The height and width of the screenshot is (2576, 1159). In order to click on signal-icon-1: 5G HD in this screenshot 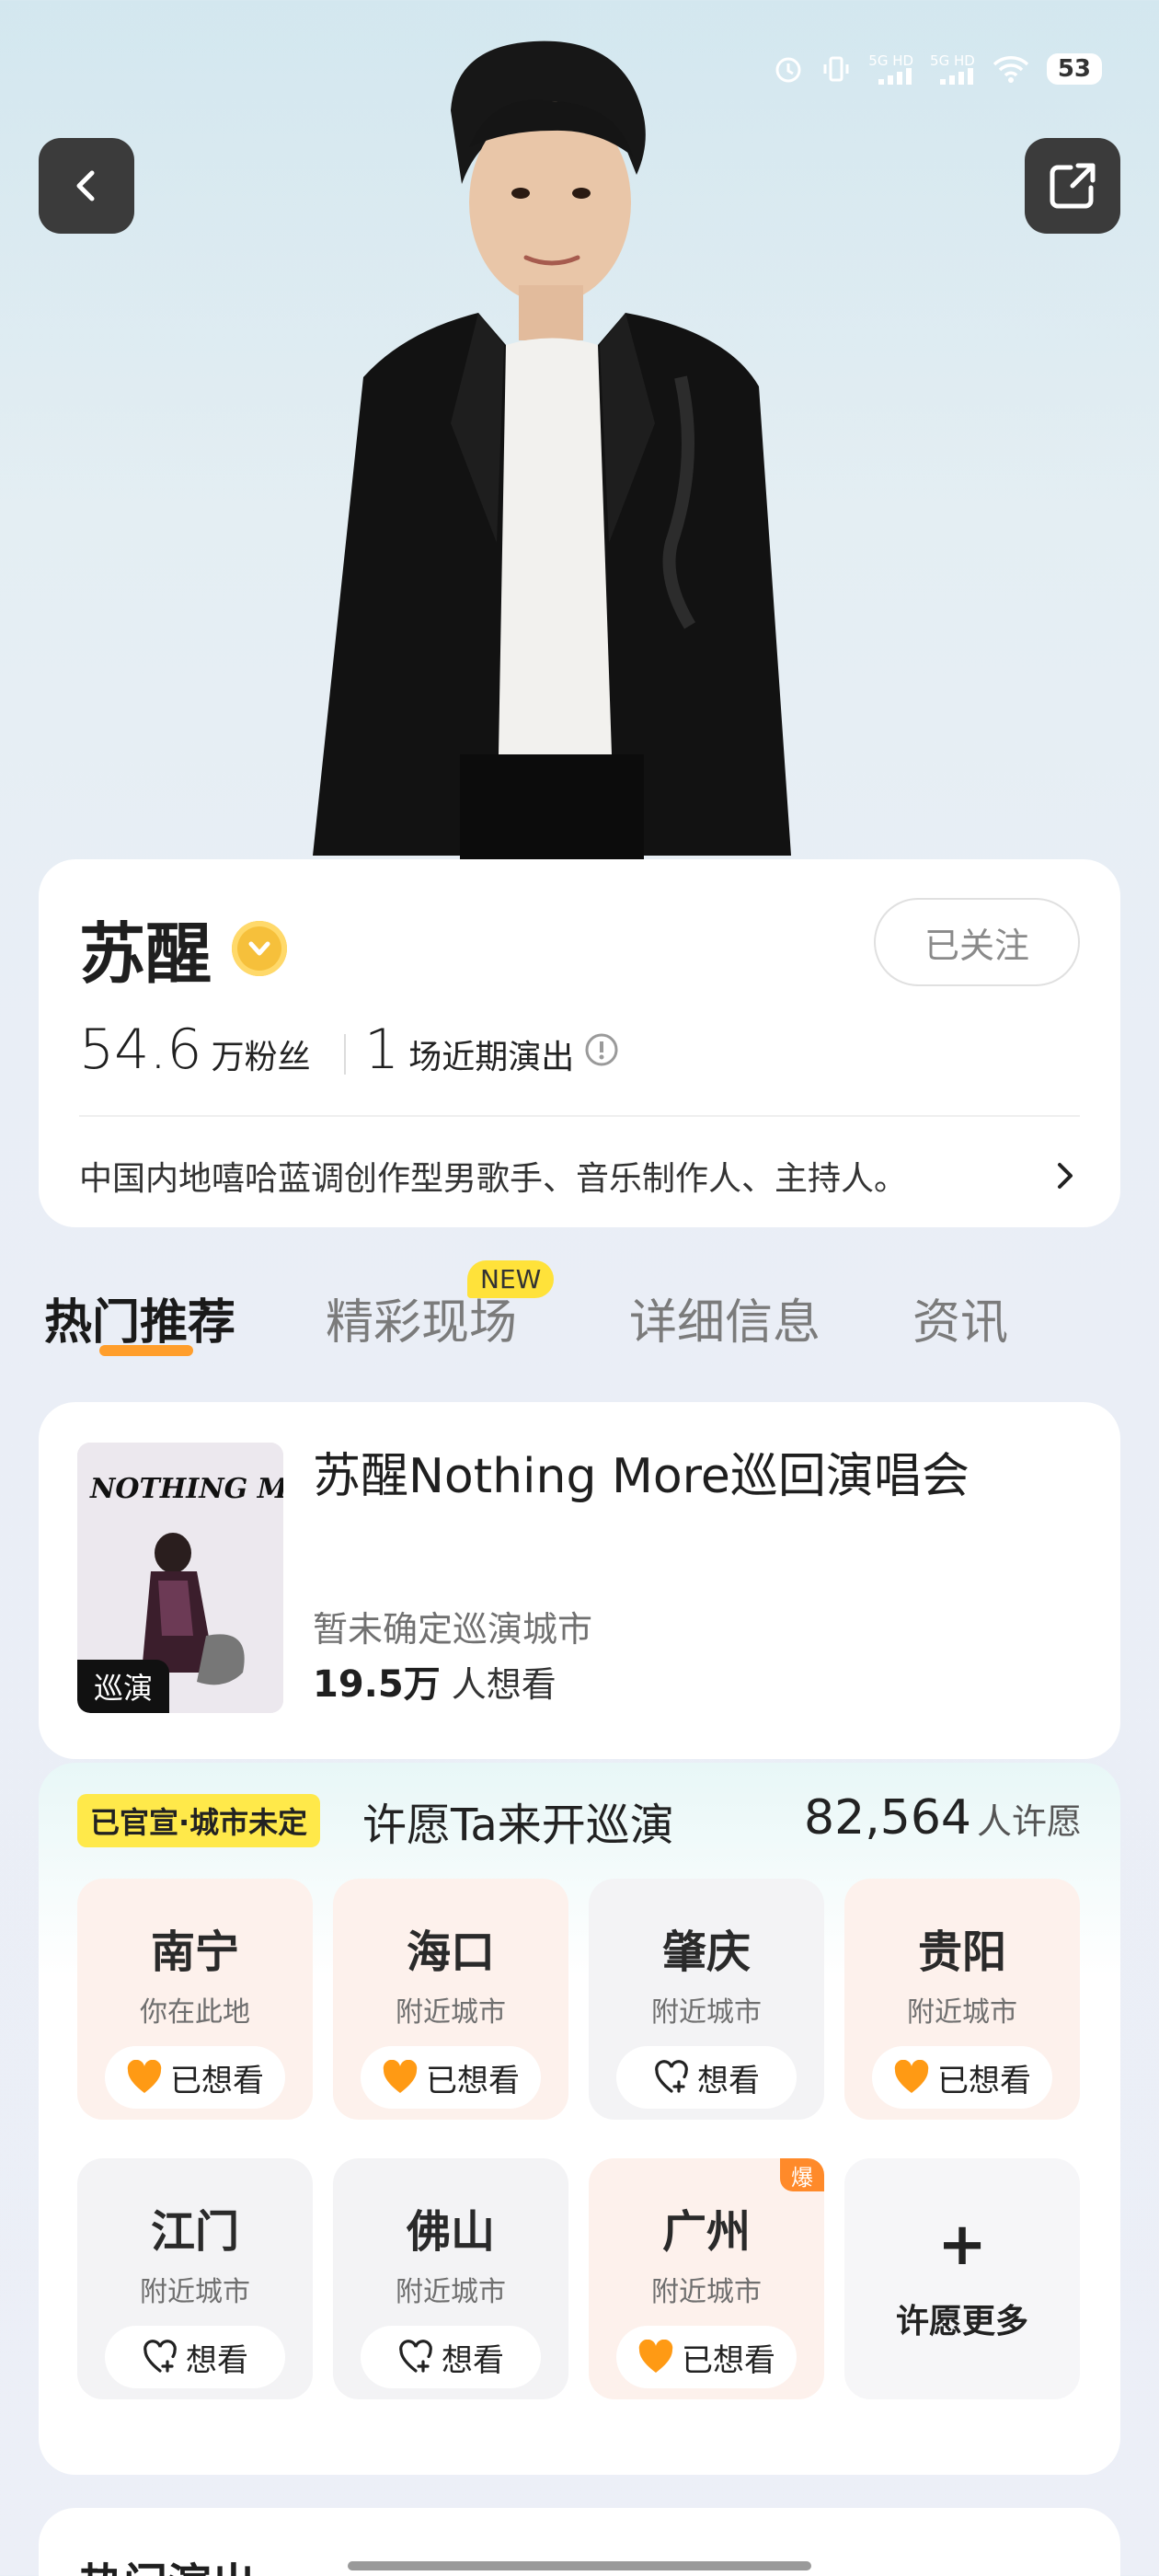, I will do `click(890, 69)`.